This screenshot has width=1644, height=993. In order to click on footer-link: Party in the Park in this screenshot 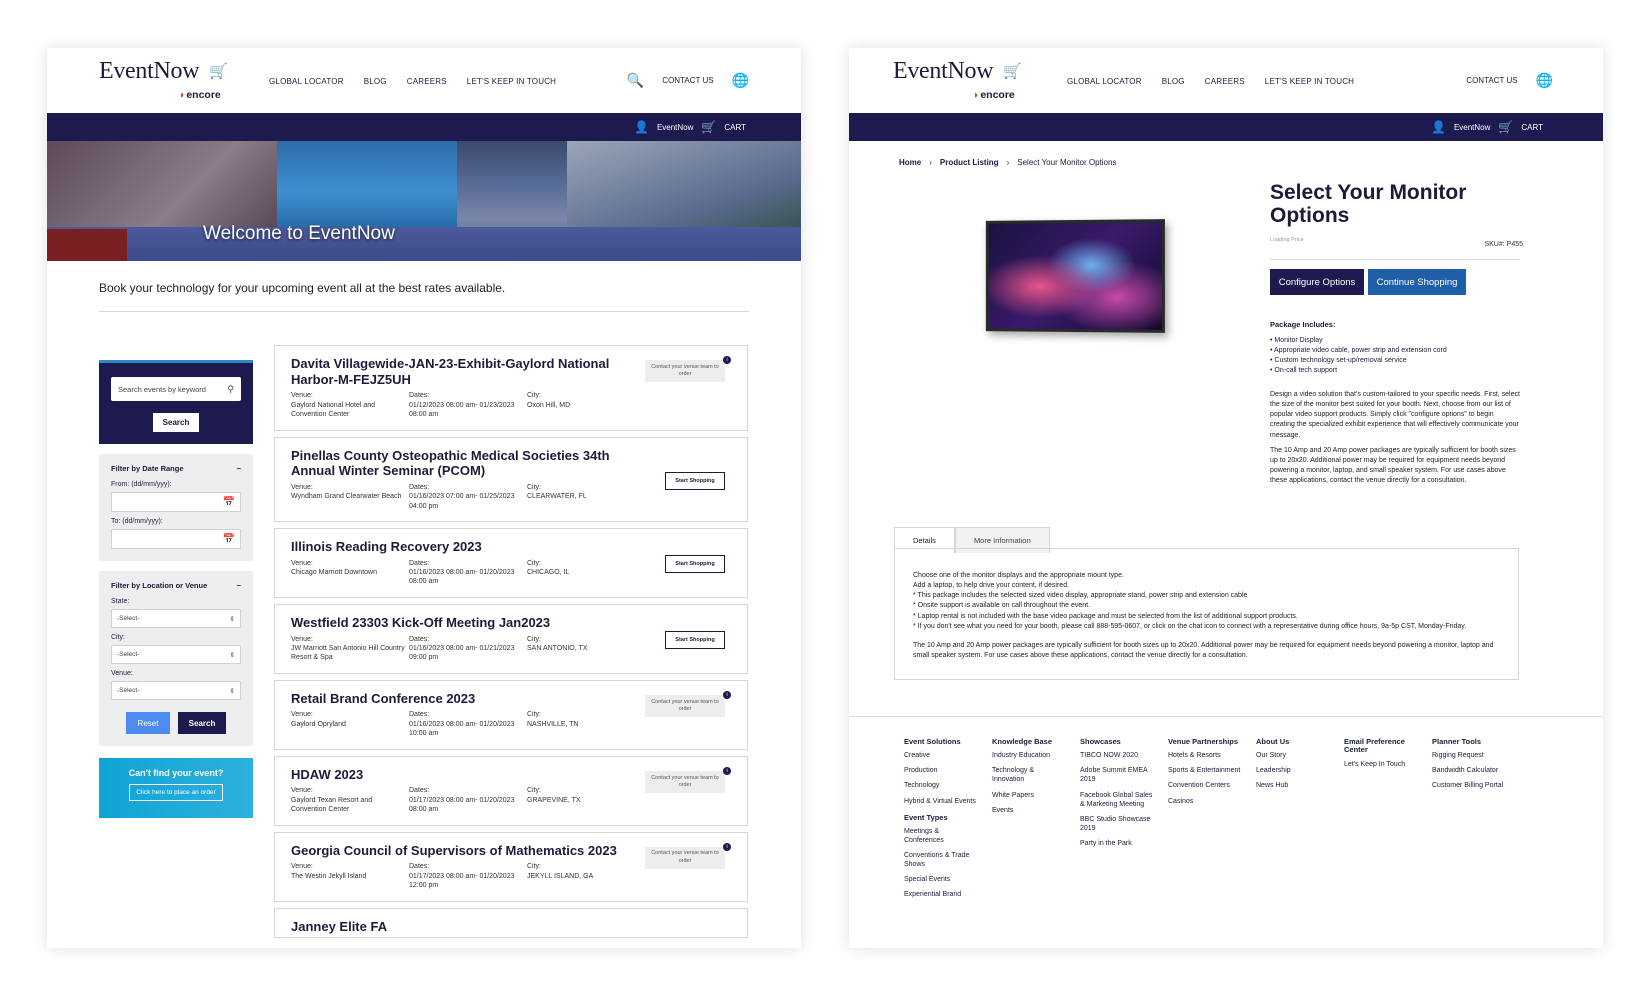, I will do `click(1117, 843)`.